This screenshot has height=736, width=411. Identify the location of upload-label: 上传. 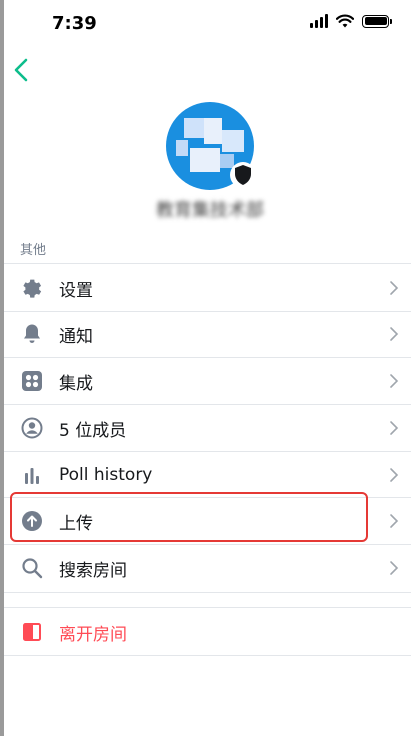
(76, 523).